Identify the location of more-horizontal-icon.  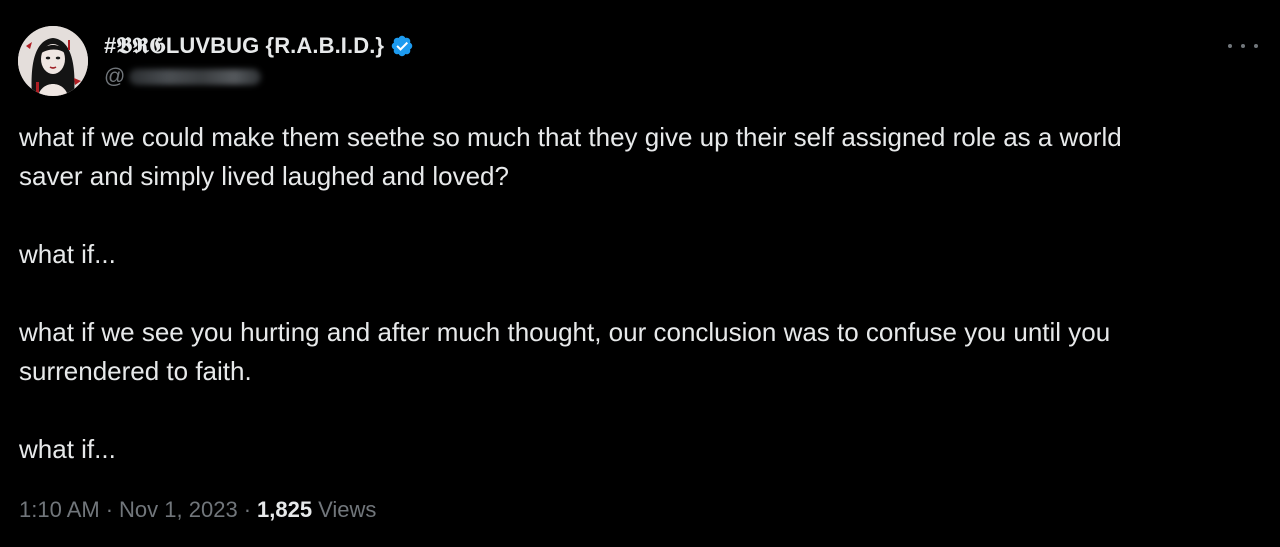
(1230, 46).